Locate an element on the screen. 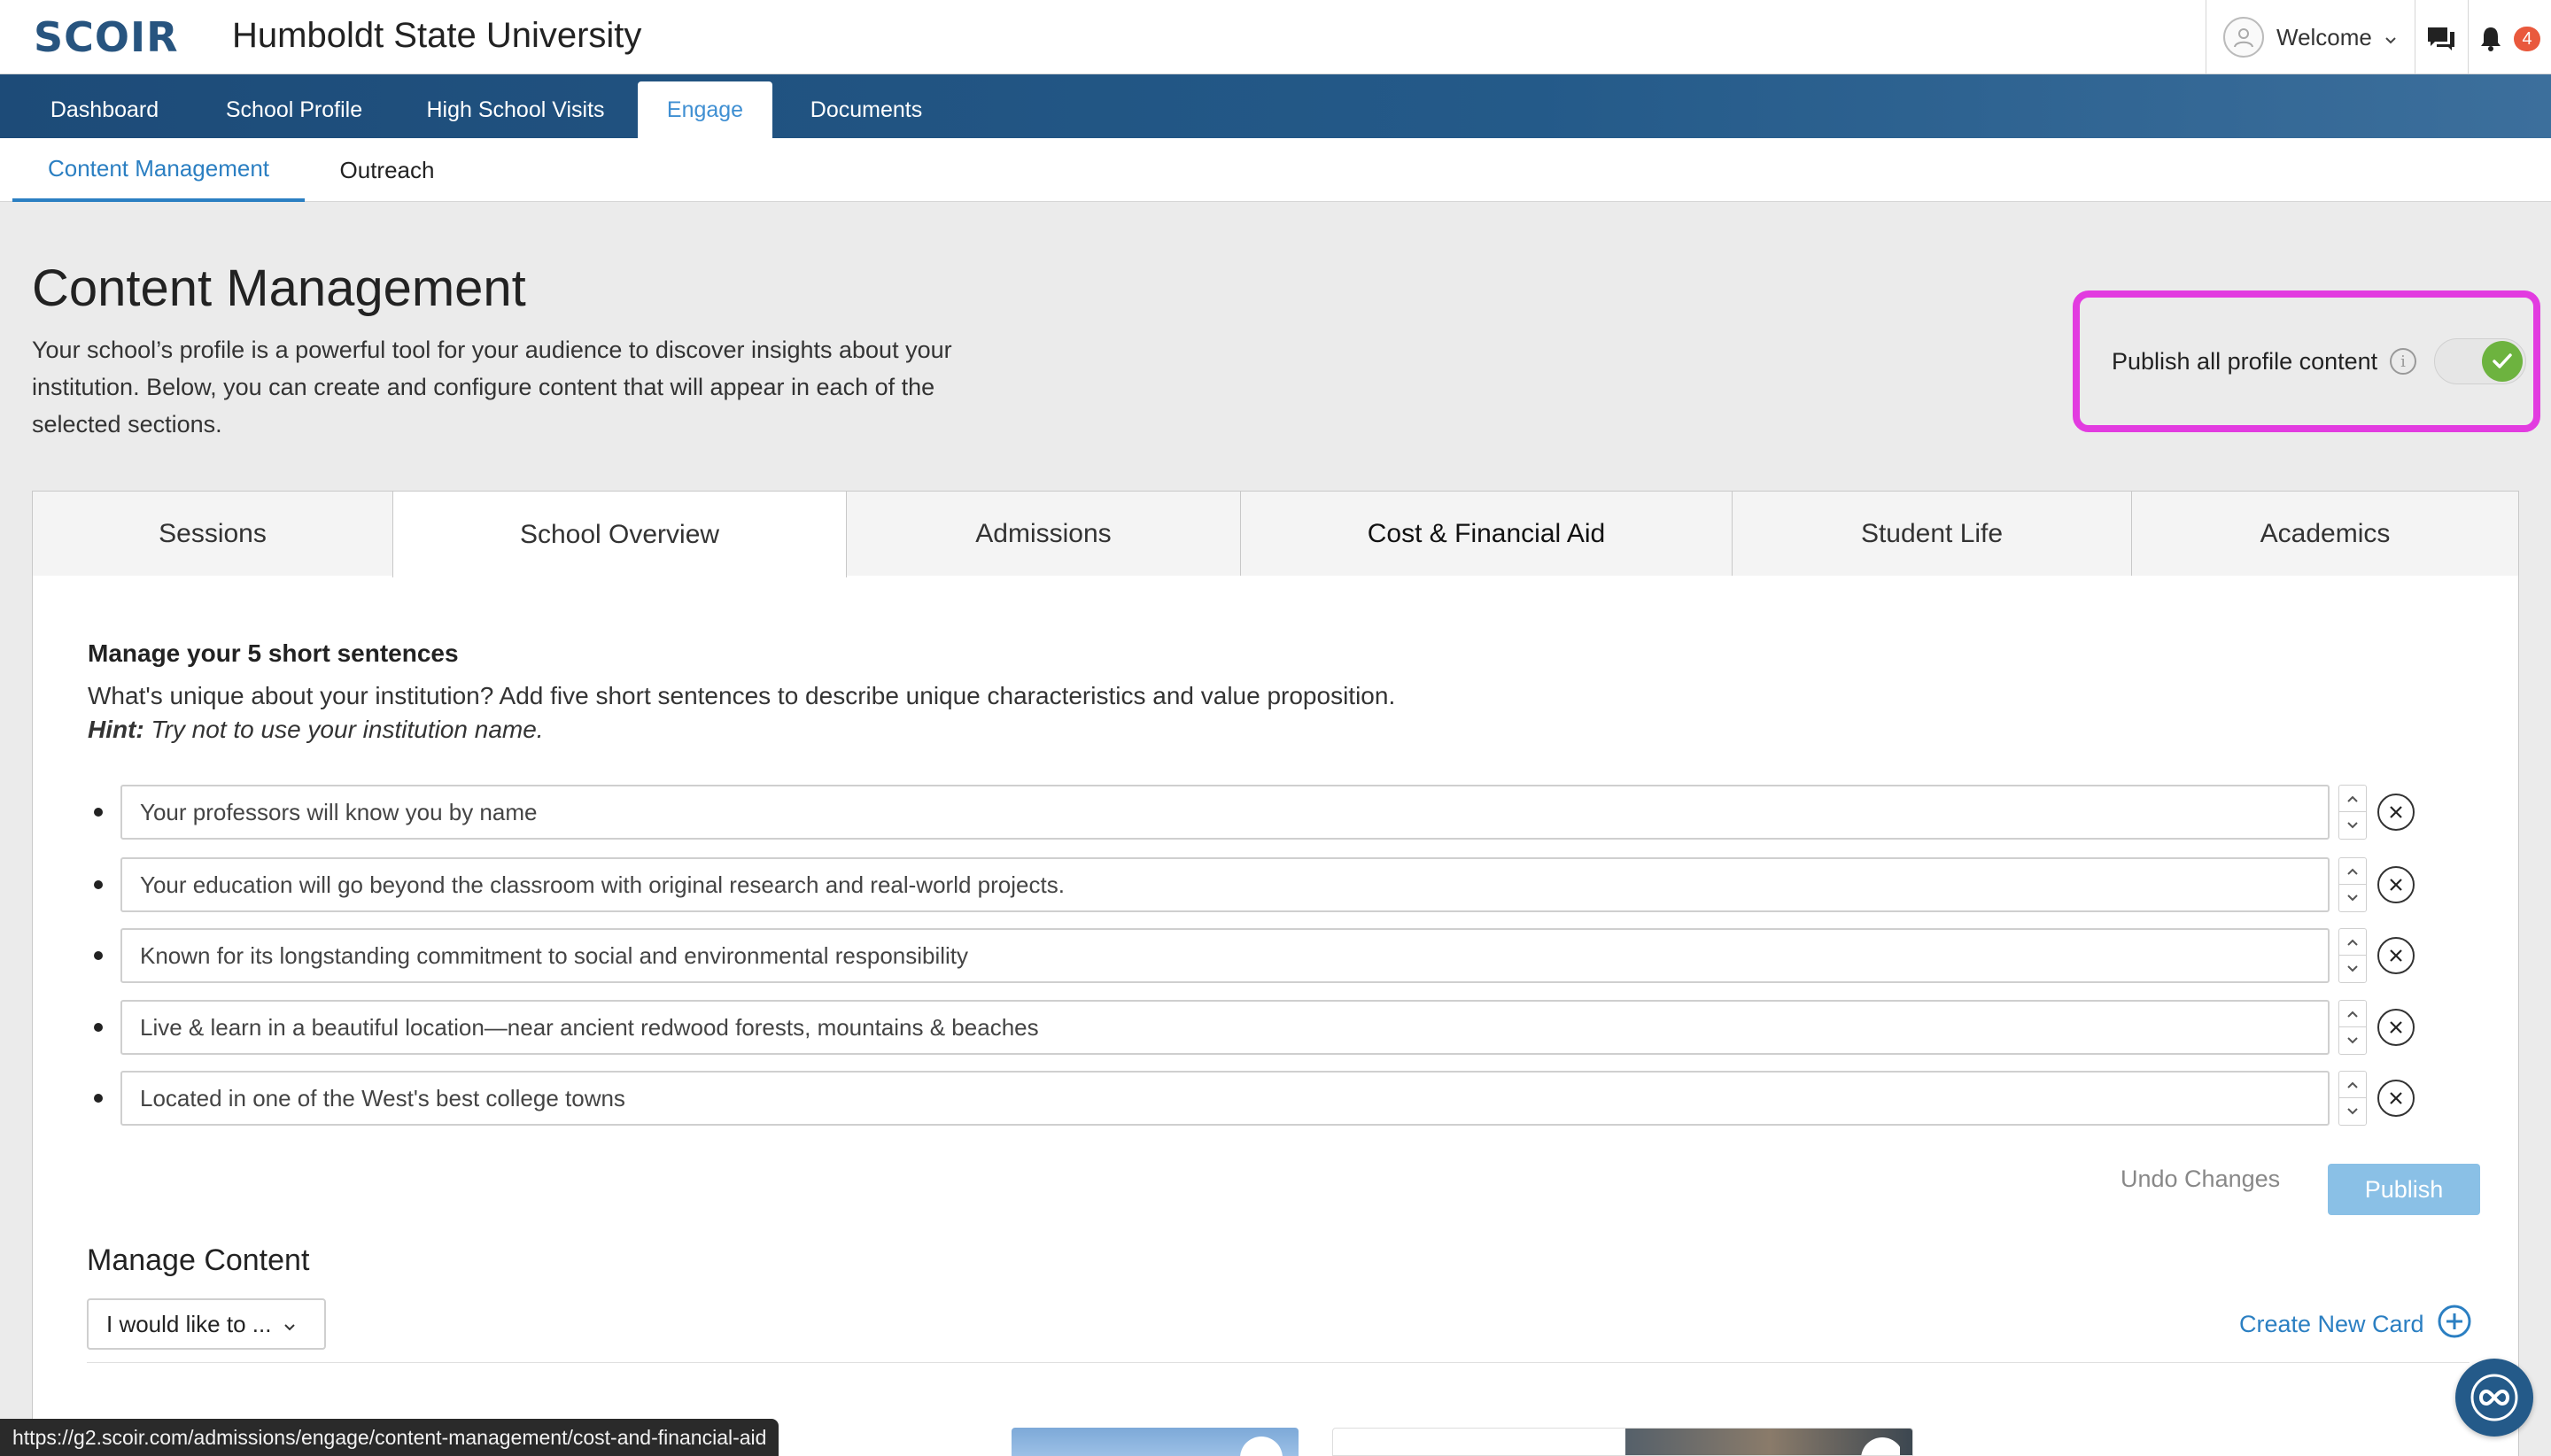 The height and width of the screenshot is (1456, 2551). publish-button: Publish is located at coordinates (2404, 1189).